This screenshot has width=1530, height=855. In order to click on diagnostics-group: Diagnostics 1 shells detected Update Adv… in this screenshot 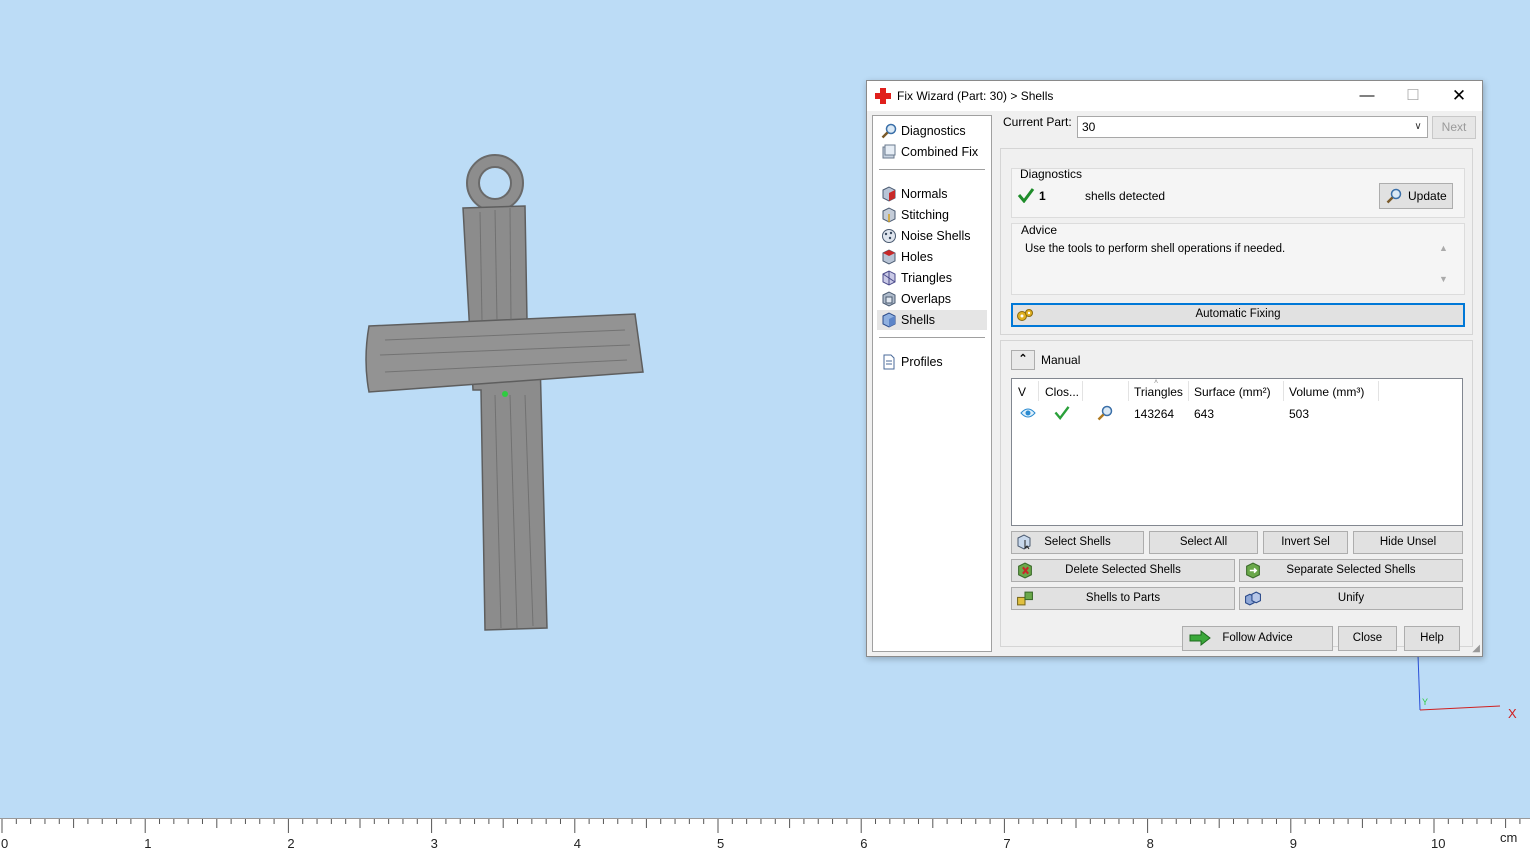, I will do `click(1236, 241)`.